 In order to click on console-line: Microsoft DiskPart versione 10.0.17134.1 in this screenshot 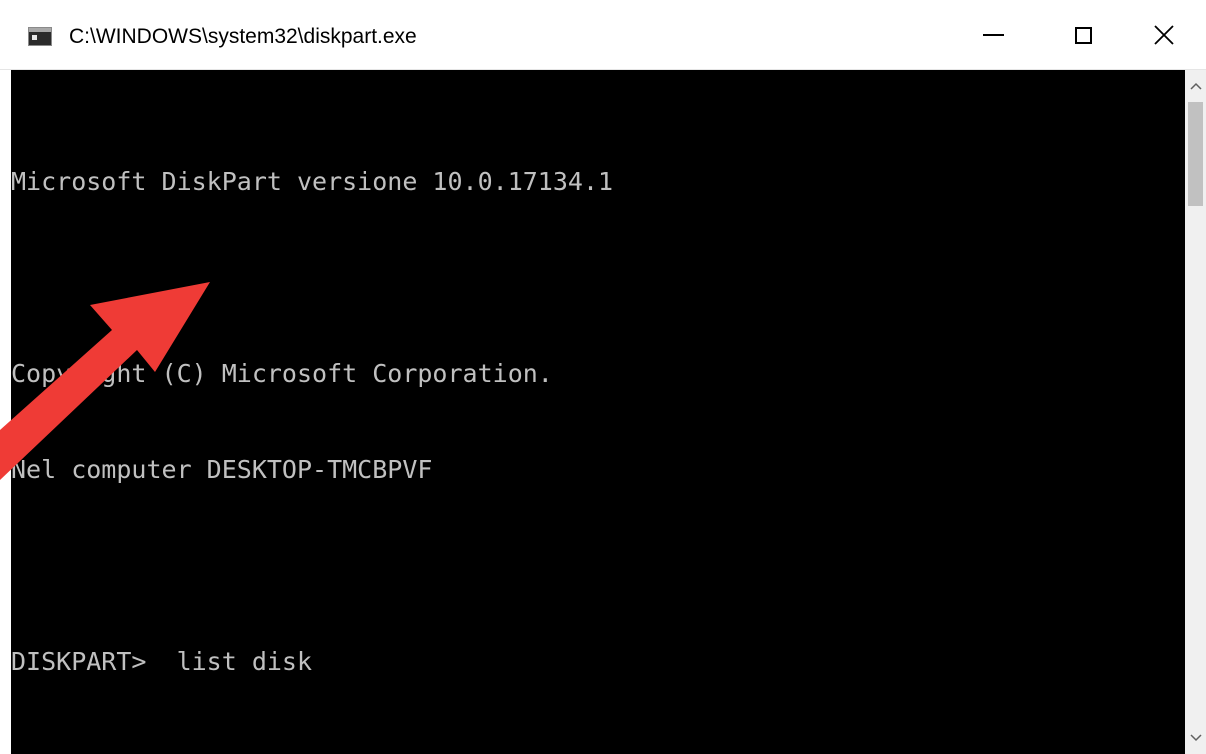, I will do `click(312, 181)`.